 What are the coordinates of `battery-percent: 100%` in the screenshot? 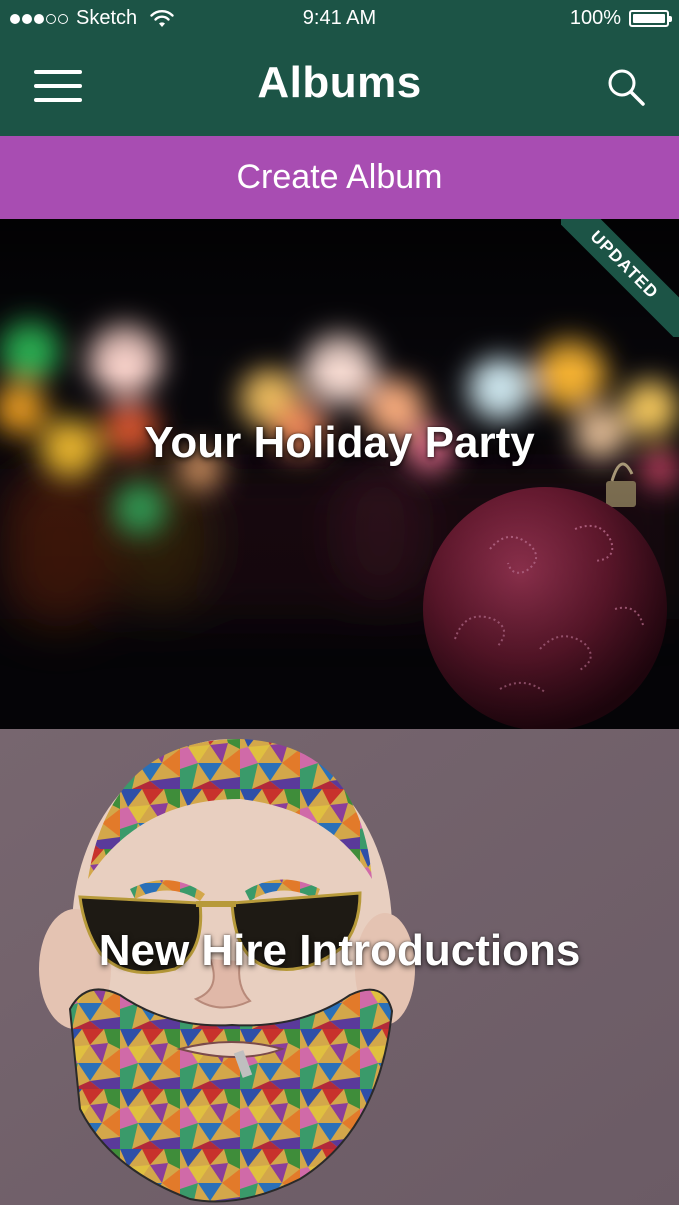 It's located at (595, 18).